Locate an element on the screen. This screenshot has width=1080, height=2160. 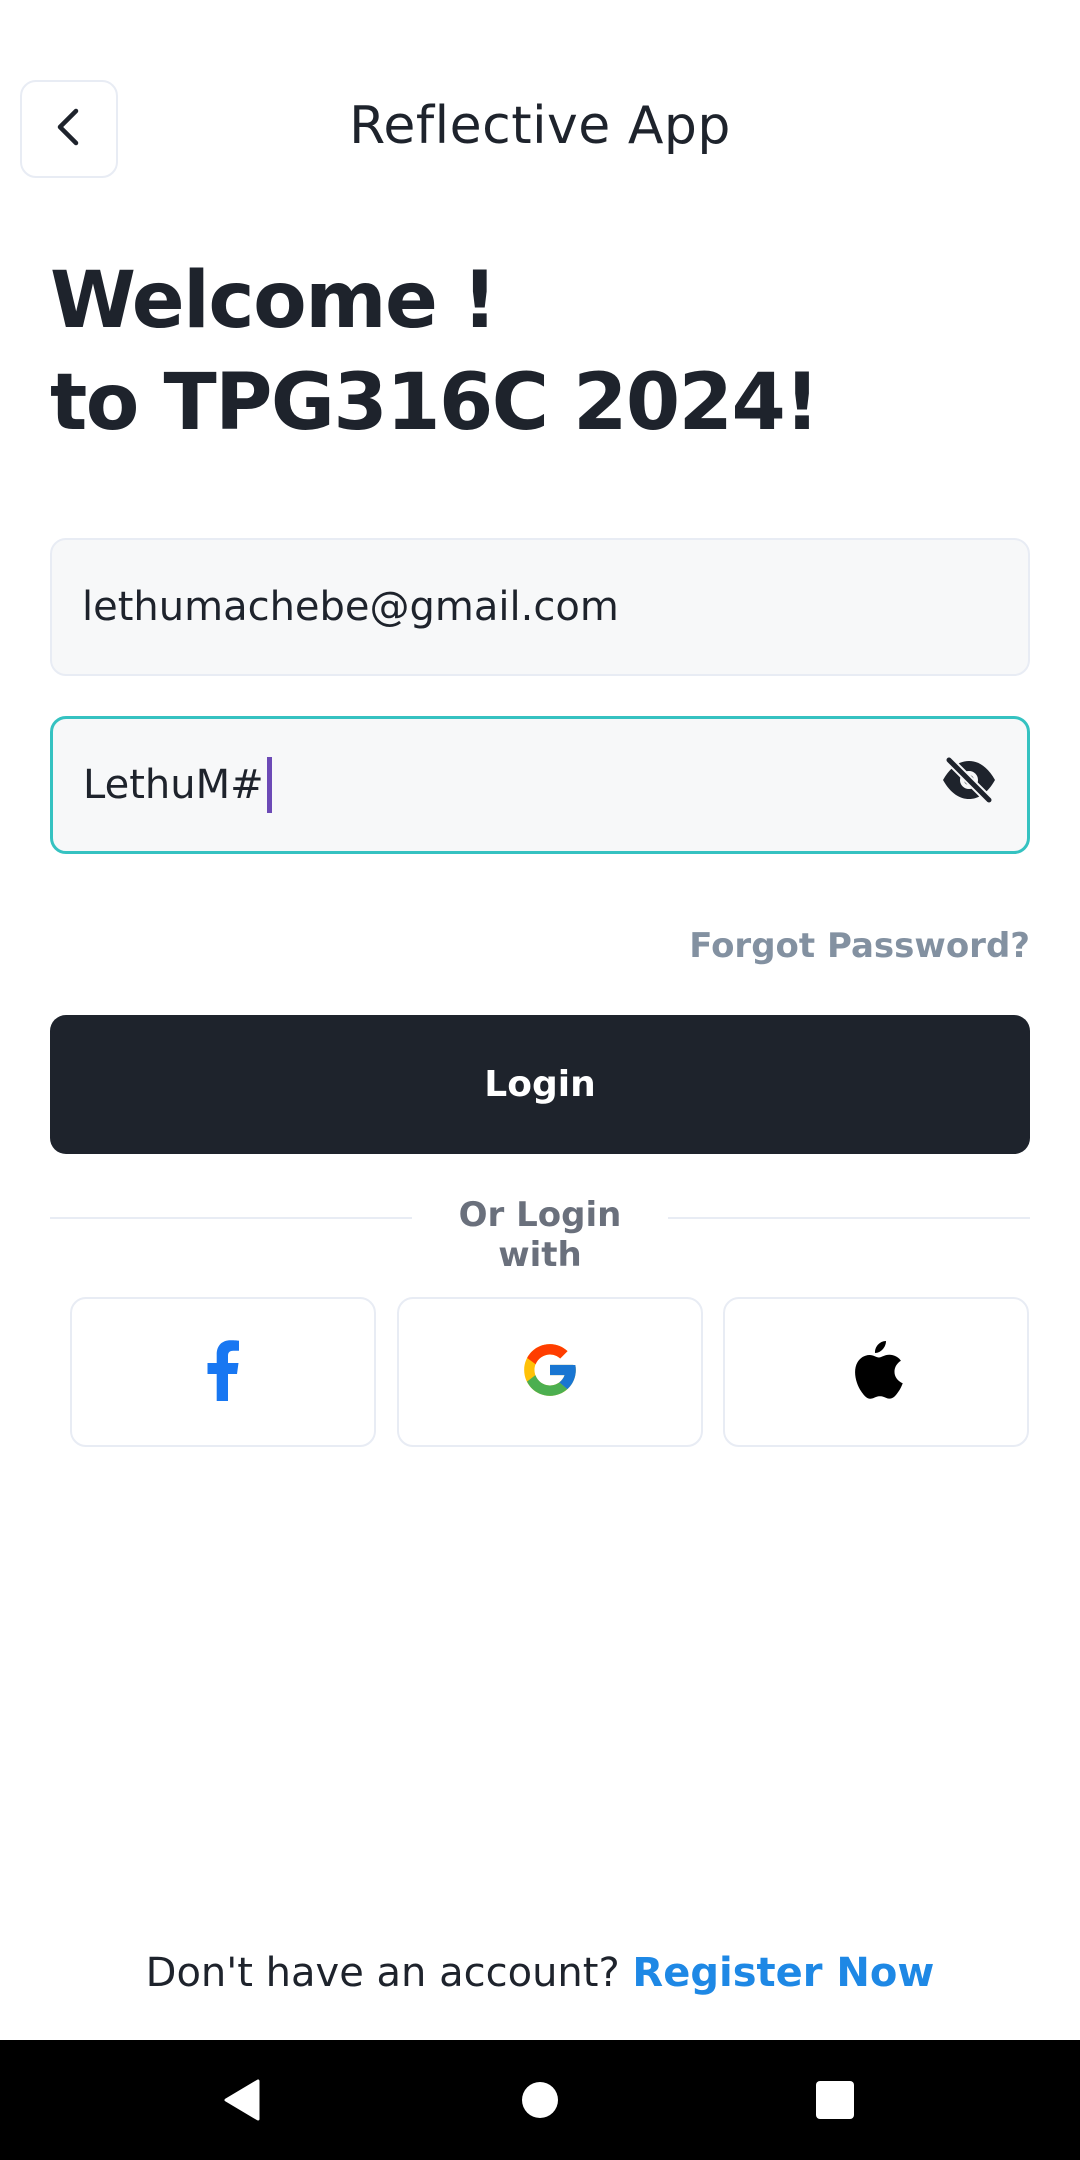
email-value: lethumachebe@gmail.com is located at coordinates (350, 607).